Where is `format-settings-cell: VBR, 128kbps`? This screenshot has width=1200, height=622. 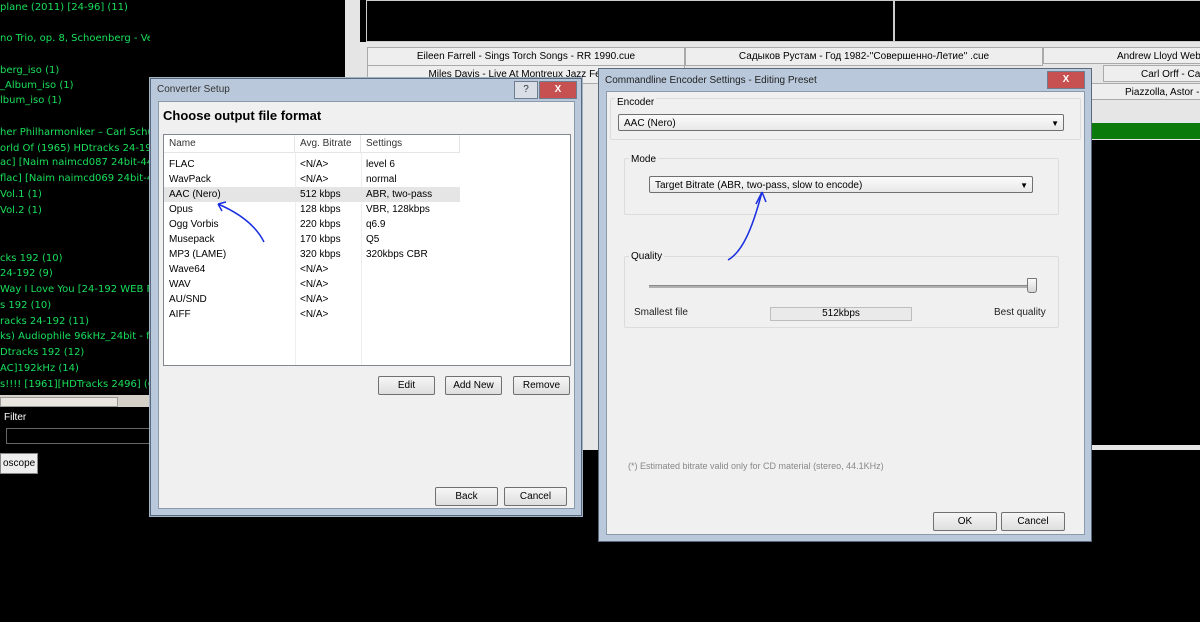 format-settings-cell: VBR, 128kbps is located at coordinates (398, 209).